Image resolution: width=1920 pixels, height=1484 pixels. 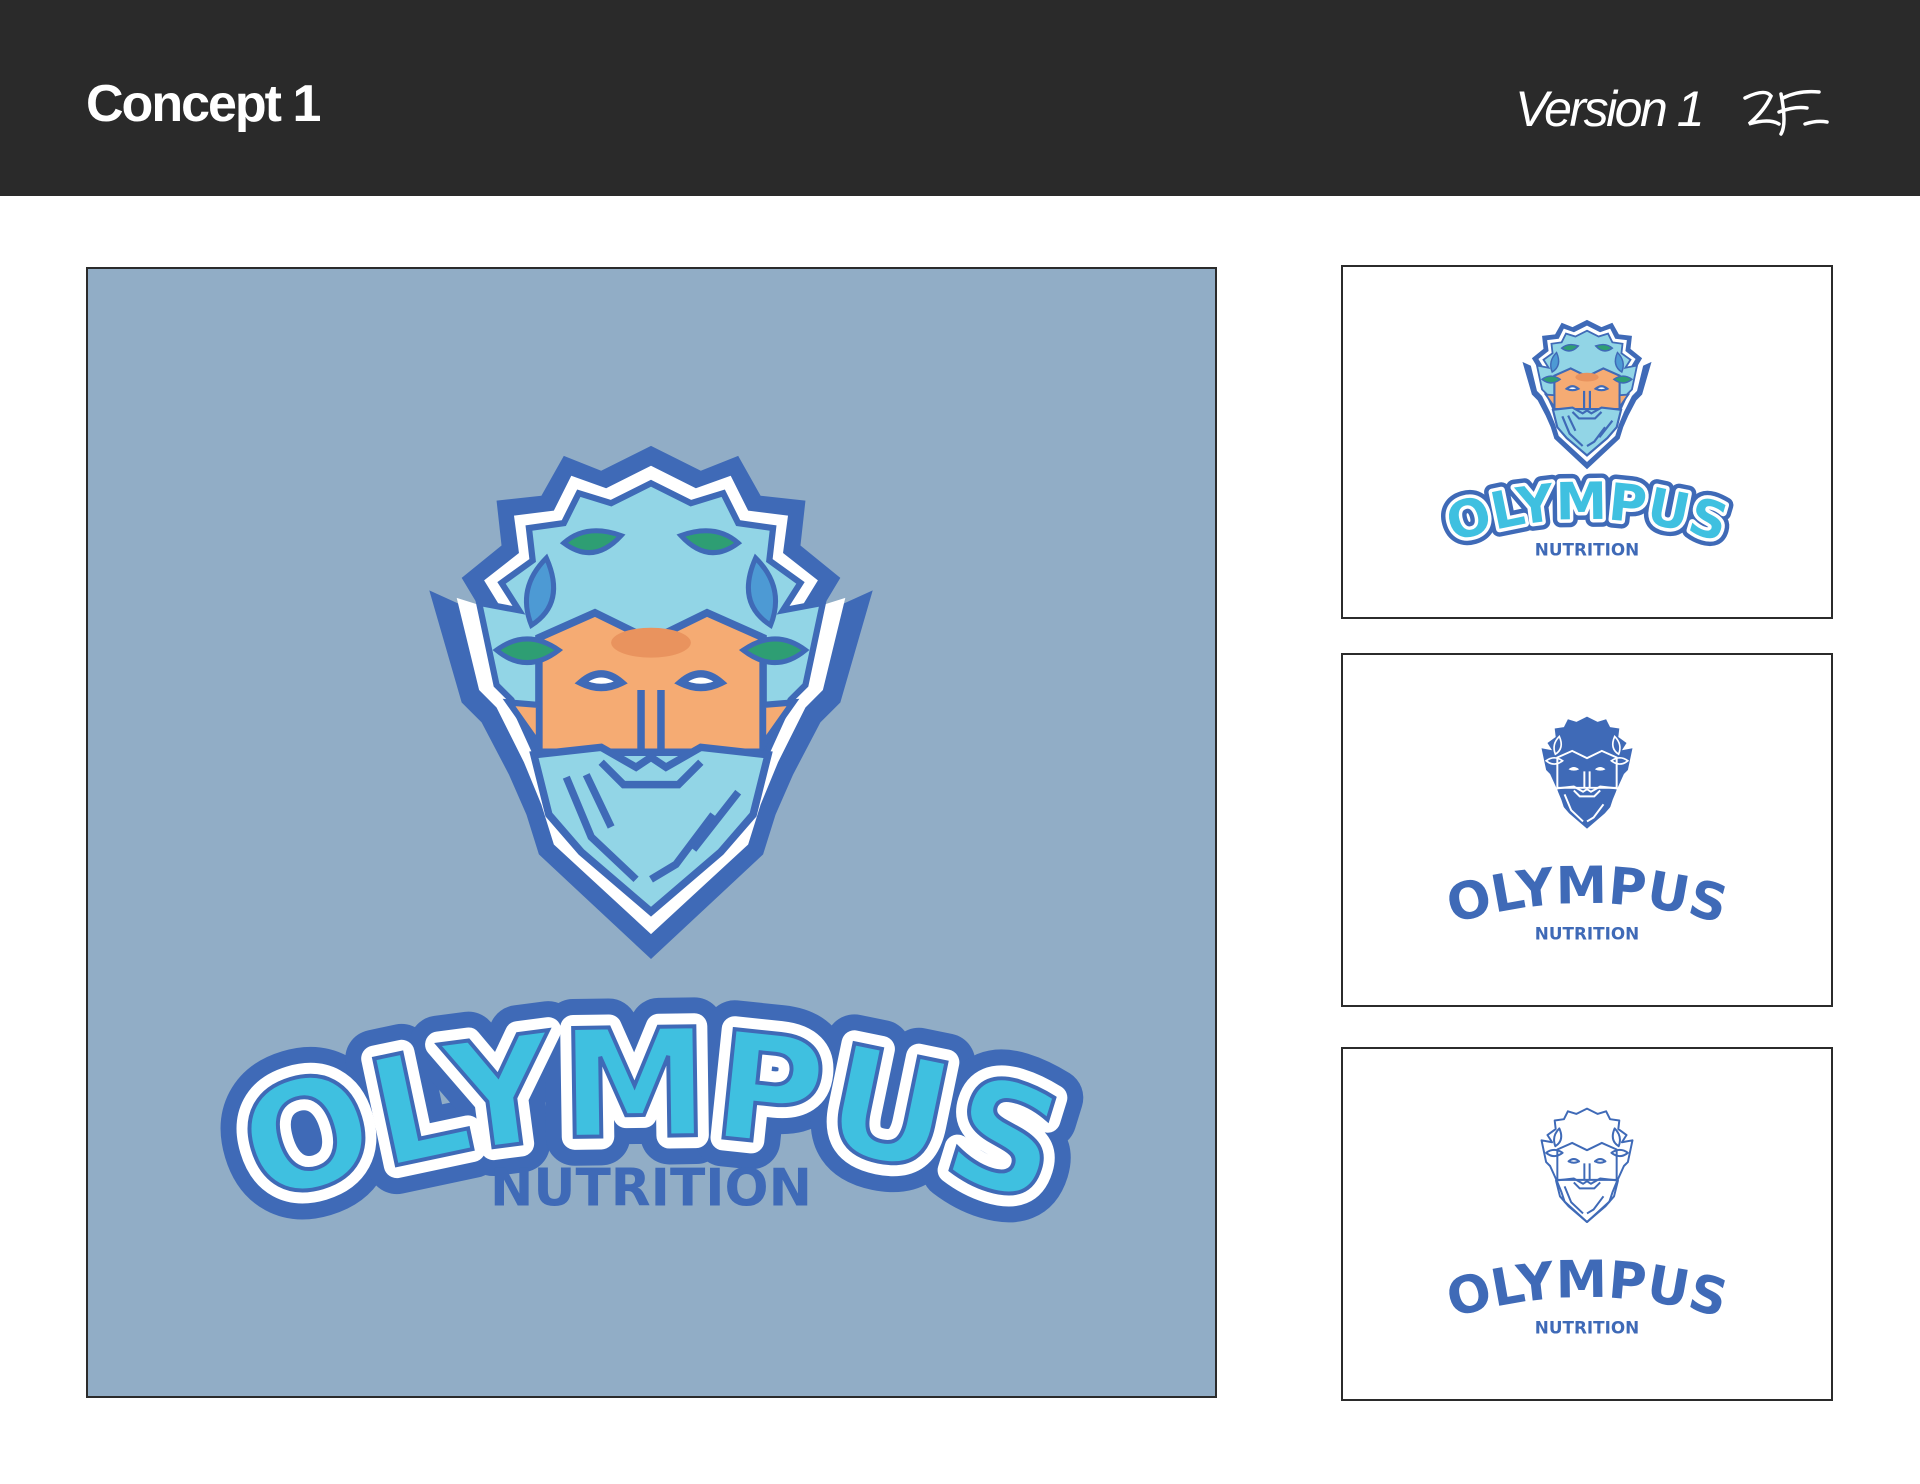 What do you see at coordinates (1786, 112) in the screenshot?
I see `signature-icon` at bounding box center [1786, 112].